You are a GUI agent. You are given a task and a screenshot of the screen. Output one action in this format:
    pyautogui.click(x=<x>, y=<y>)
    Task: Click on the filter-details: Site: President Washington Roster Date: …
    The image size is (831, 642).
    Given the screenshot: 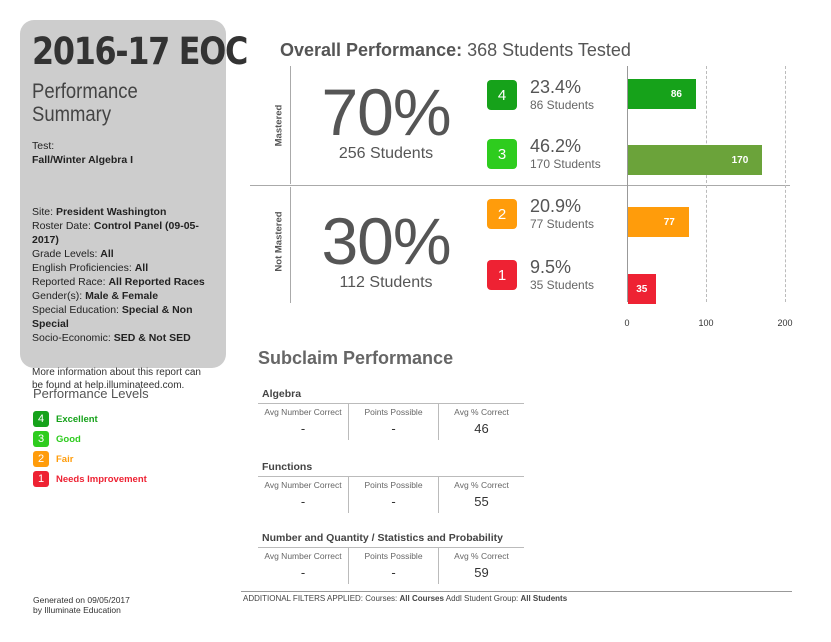 What is the action you would take?
    pyautogui.click(x=123, y=275)
    